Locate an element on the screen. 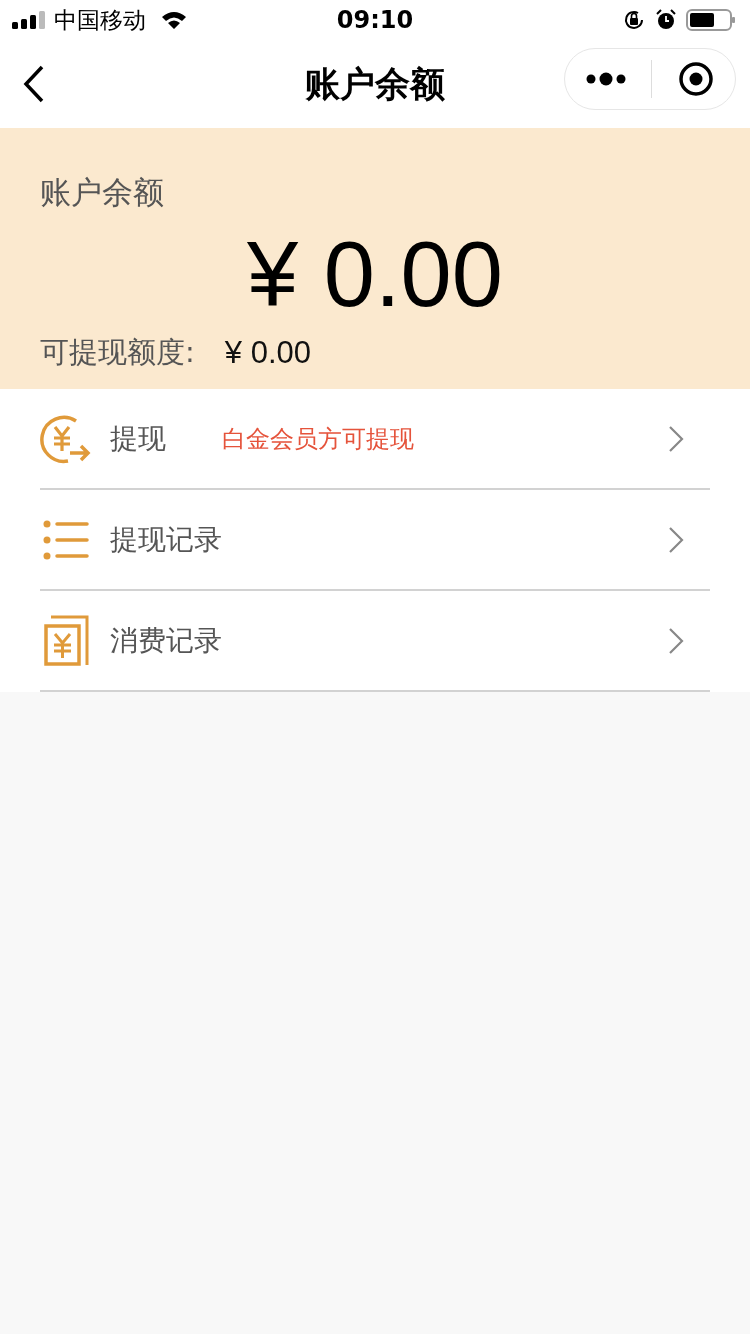  balance-amount: ¥ 0.00 is located at coordinates (375, 274).